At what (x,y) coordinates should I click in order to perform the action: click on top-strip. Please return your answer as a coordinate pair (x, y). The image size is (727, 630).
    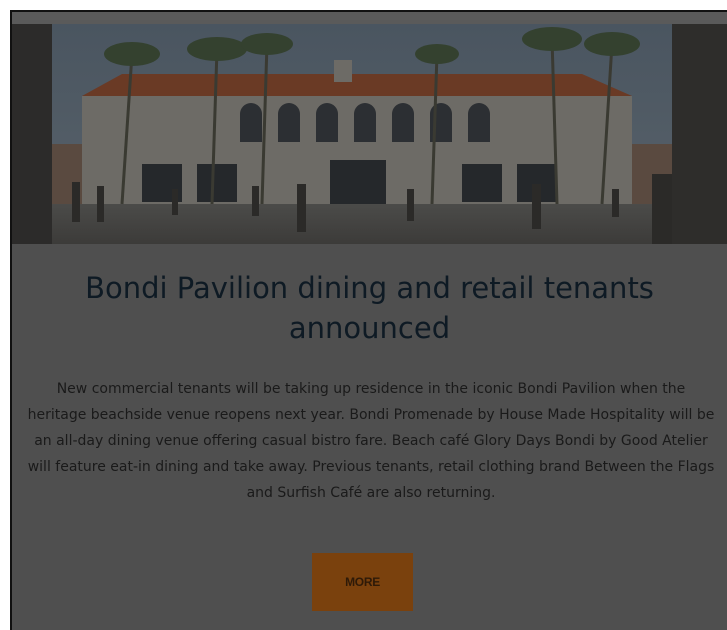
    Looking at the image, I should click on (369, 18).